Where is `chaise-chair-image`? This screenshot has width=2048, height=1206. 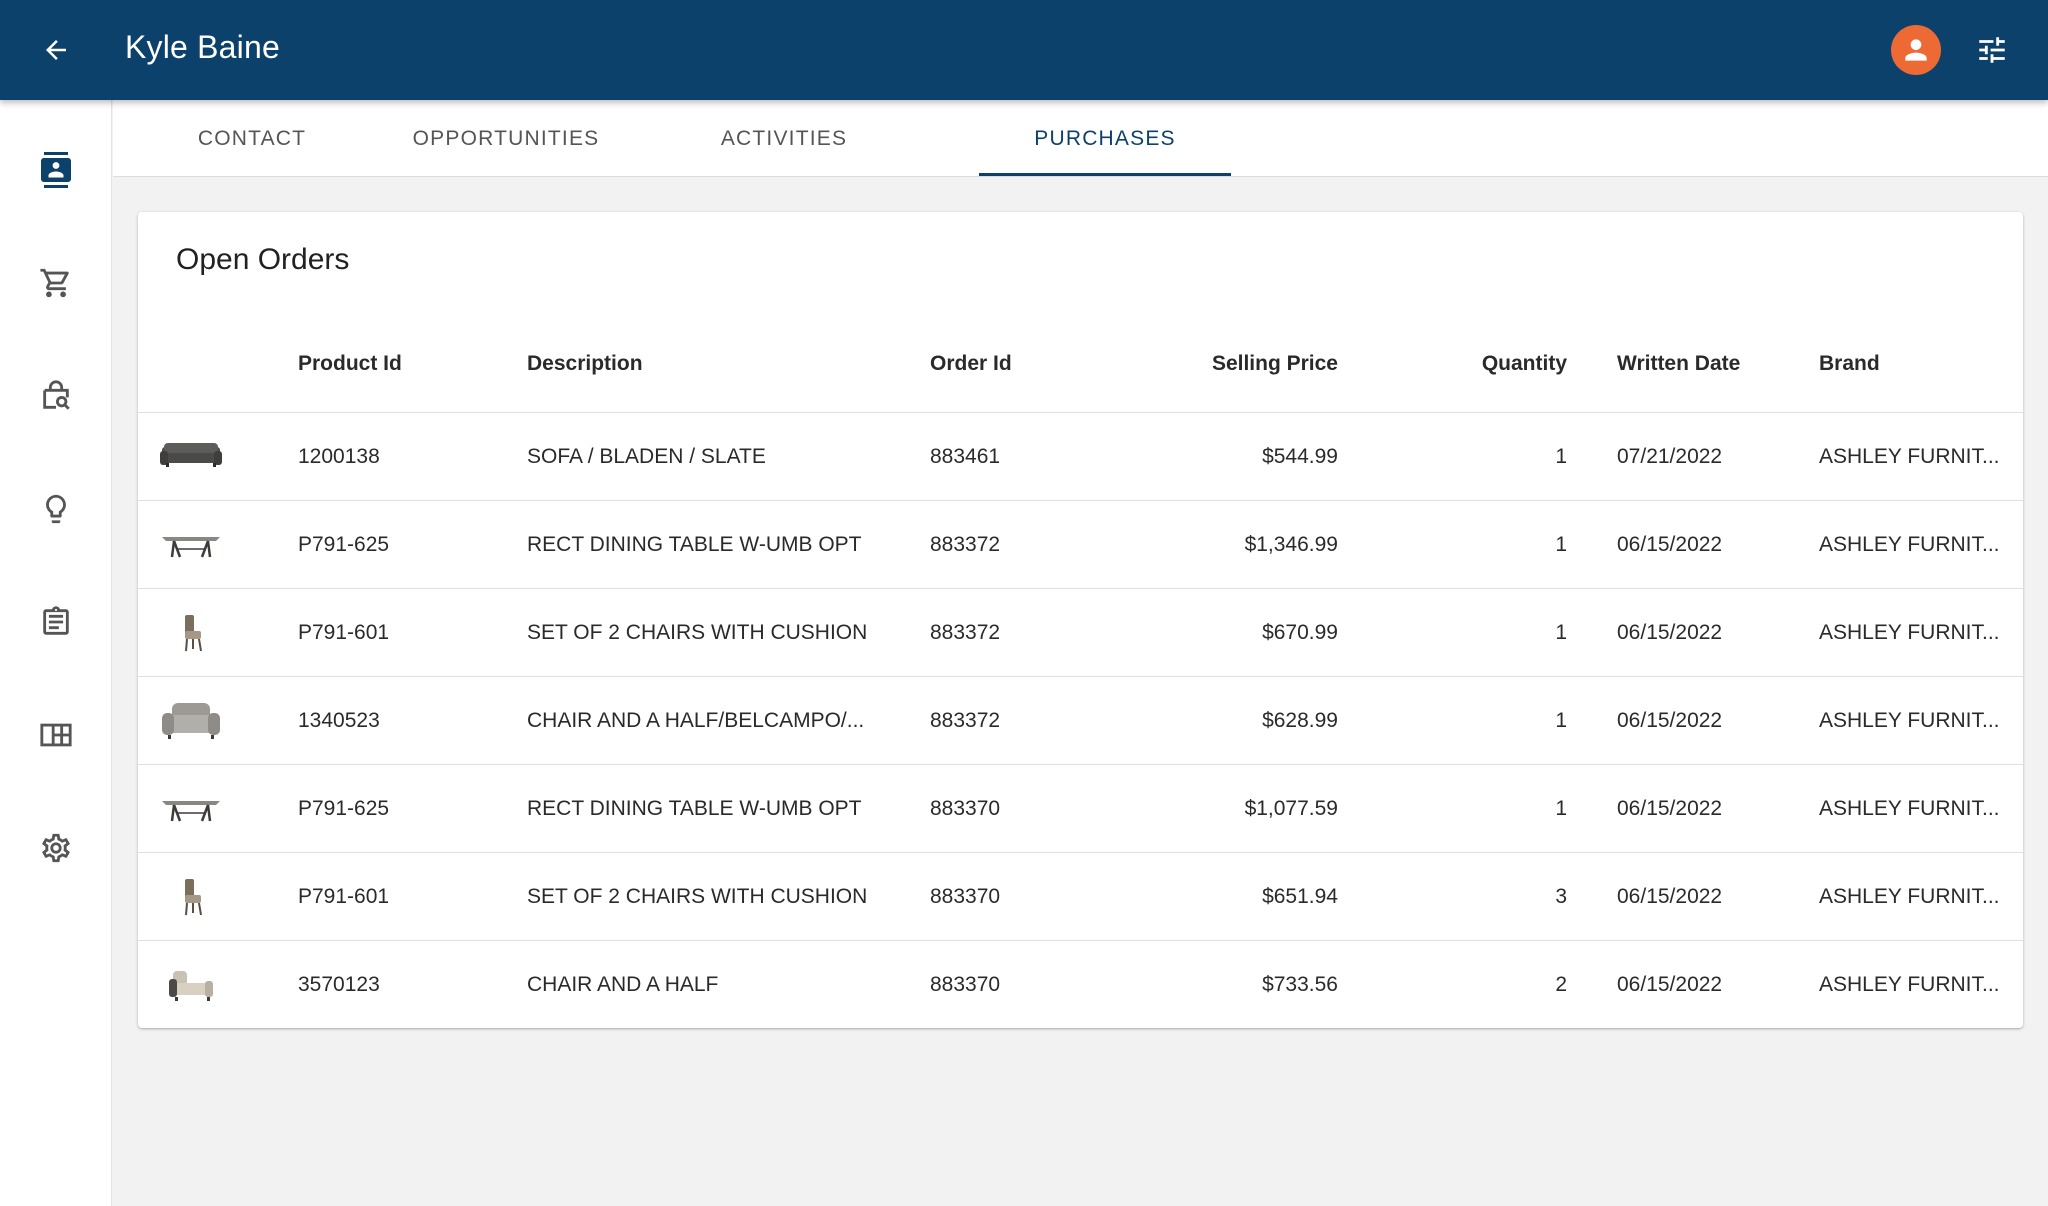 chaise-chair-image is located at coordinates (191, 985).